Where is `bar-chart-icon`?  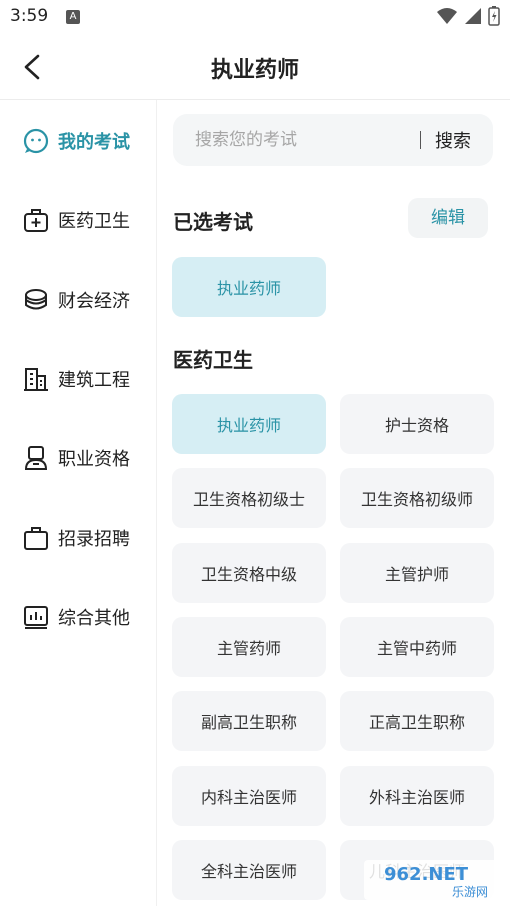 bar-chart-icon is located at coordinates (36, 617).